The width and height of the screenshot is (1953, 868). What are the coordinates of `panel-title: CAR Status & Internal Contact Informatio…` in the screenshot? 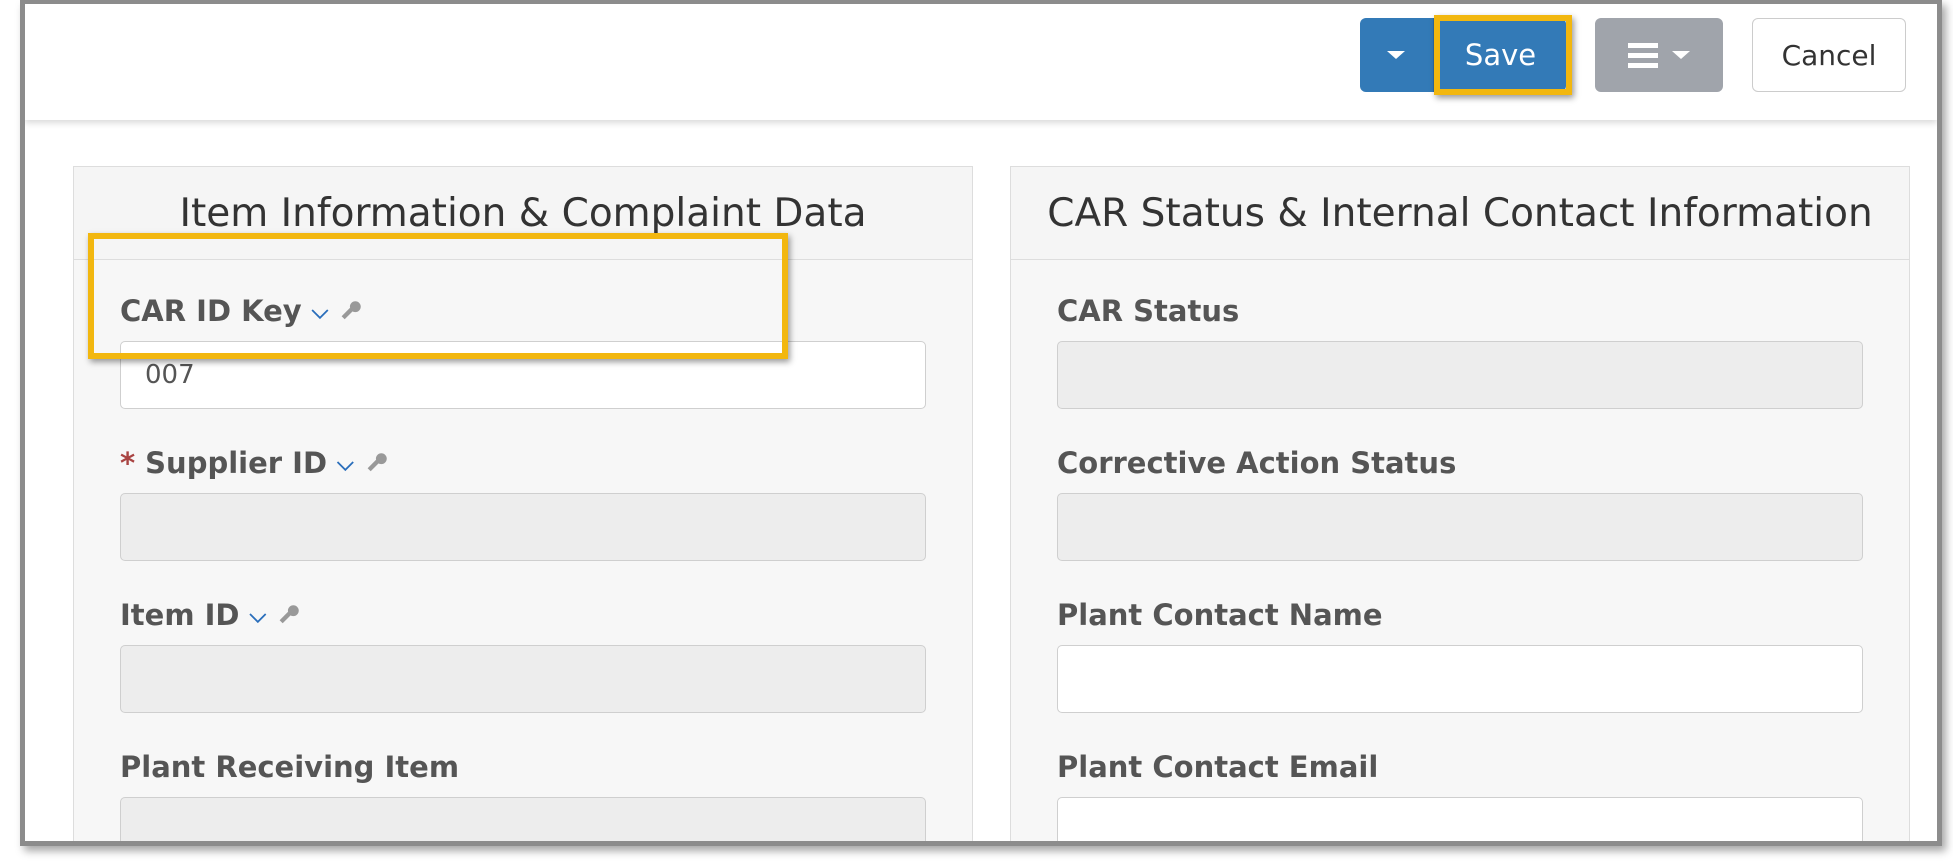 It's located at (1460, 213).